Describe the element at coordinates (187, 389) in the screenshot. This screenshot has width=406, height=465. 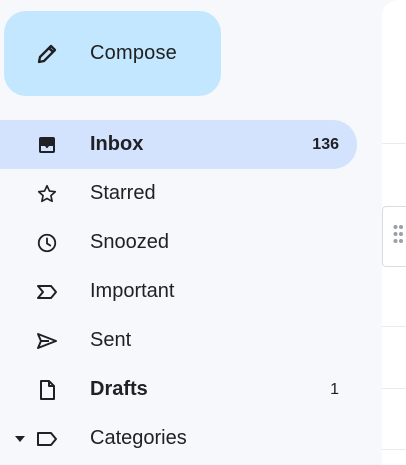
I see `nav-item-drafts: Drafts 1` at that location.